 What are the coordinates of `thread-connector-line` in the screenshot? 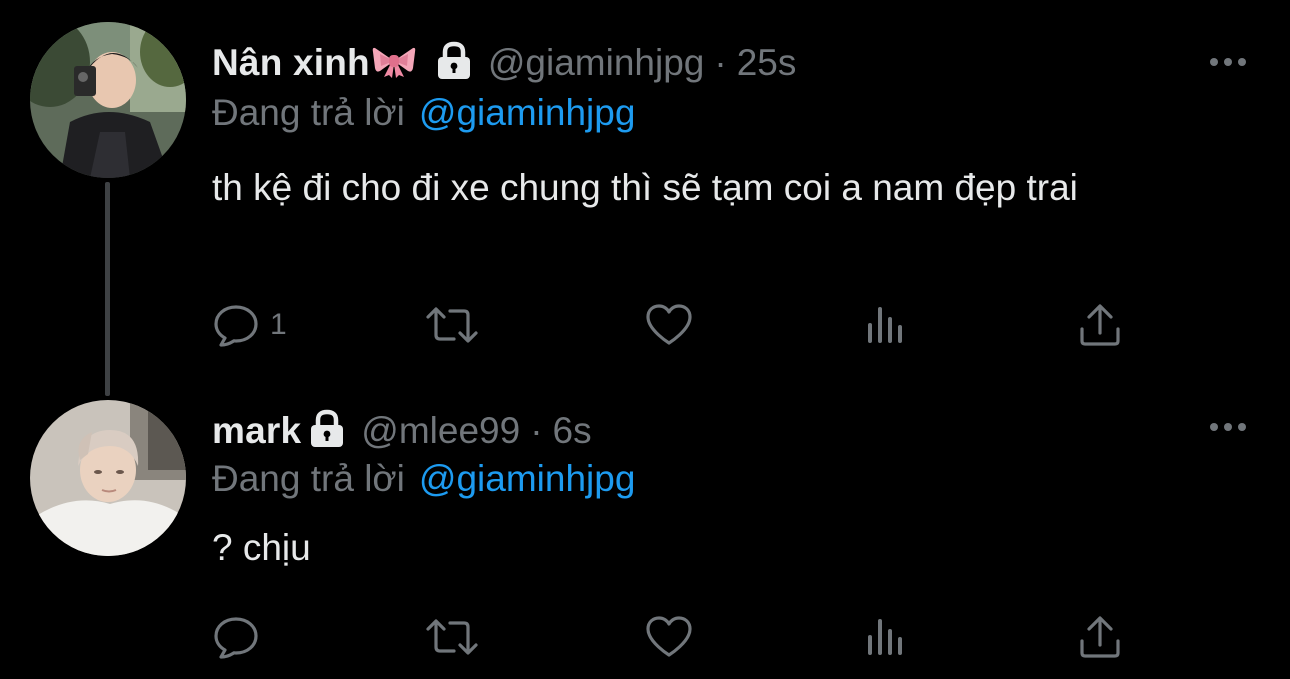 It's located at (107, 289).